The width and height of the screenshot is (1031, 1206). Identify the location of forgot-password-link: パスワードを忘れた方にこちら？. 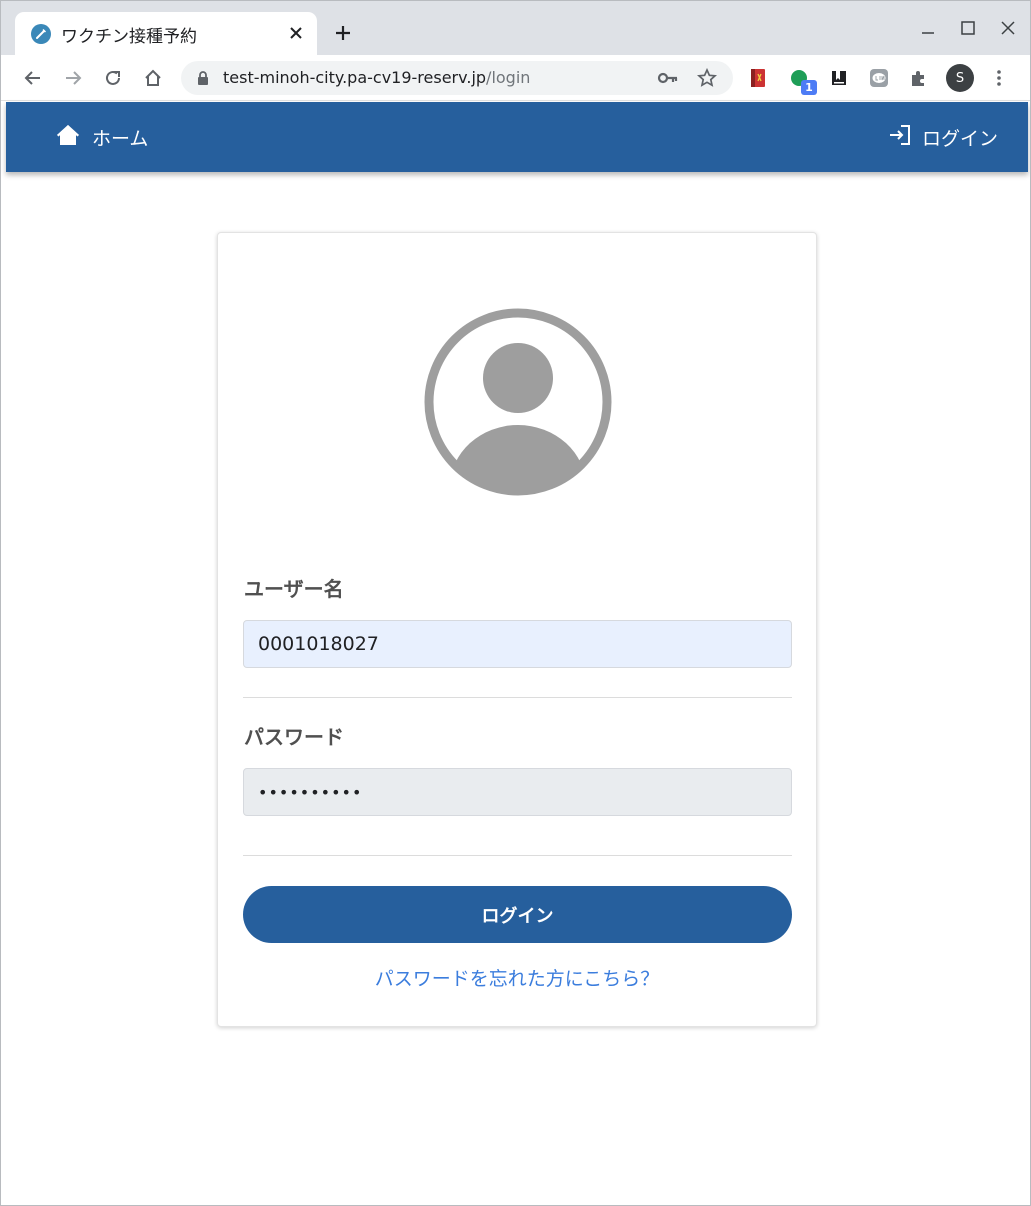
(517, 977).